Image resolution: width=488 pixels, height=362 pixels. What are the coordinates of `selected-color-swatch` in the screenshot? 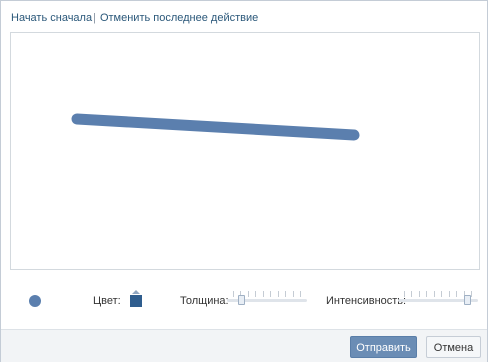 It's located at (136, 301).